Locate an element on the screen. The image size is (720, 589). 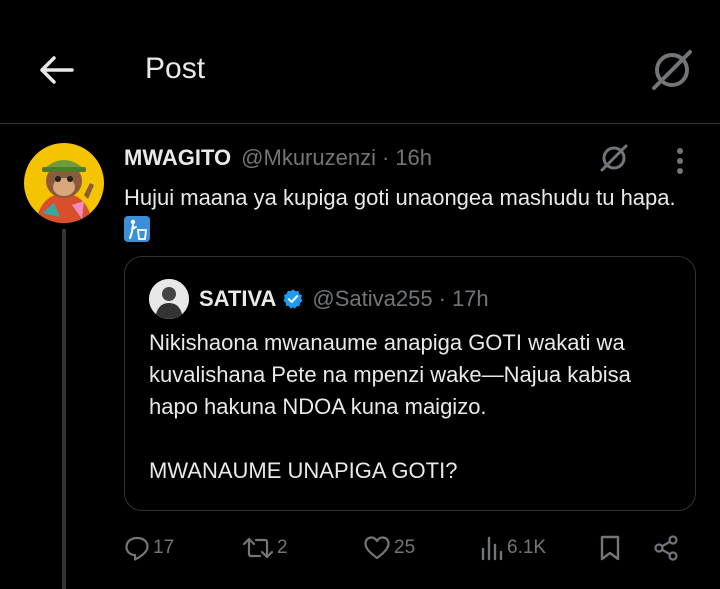
quoted-author-handle: @Sativa255 is located at coordinates (372, 298).